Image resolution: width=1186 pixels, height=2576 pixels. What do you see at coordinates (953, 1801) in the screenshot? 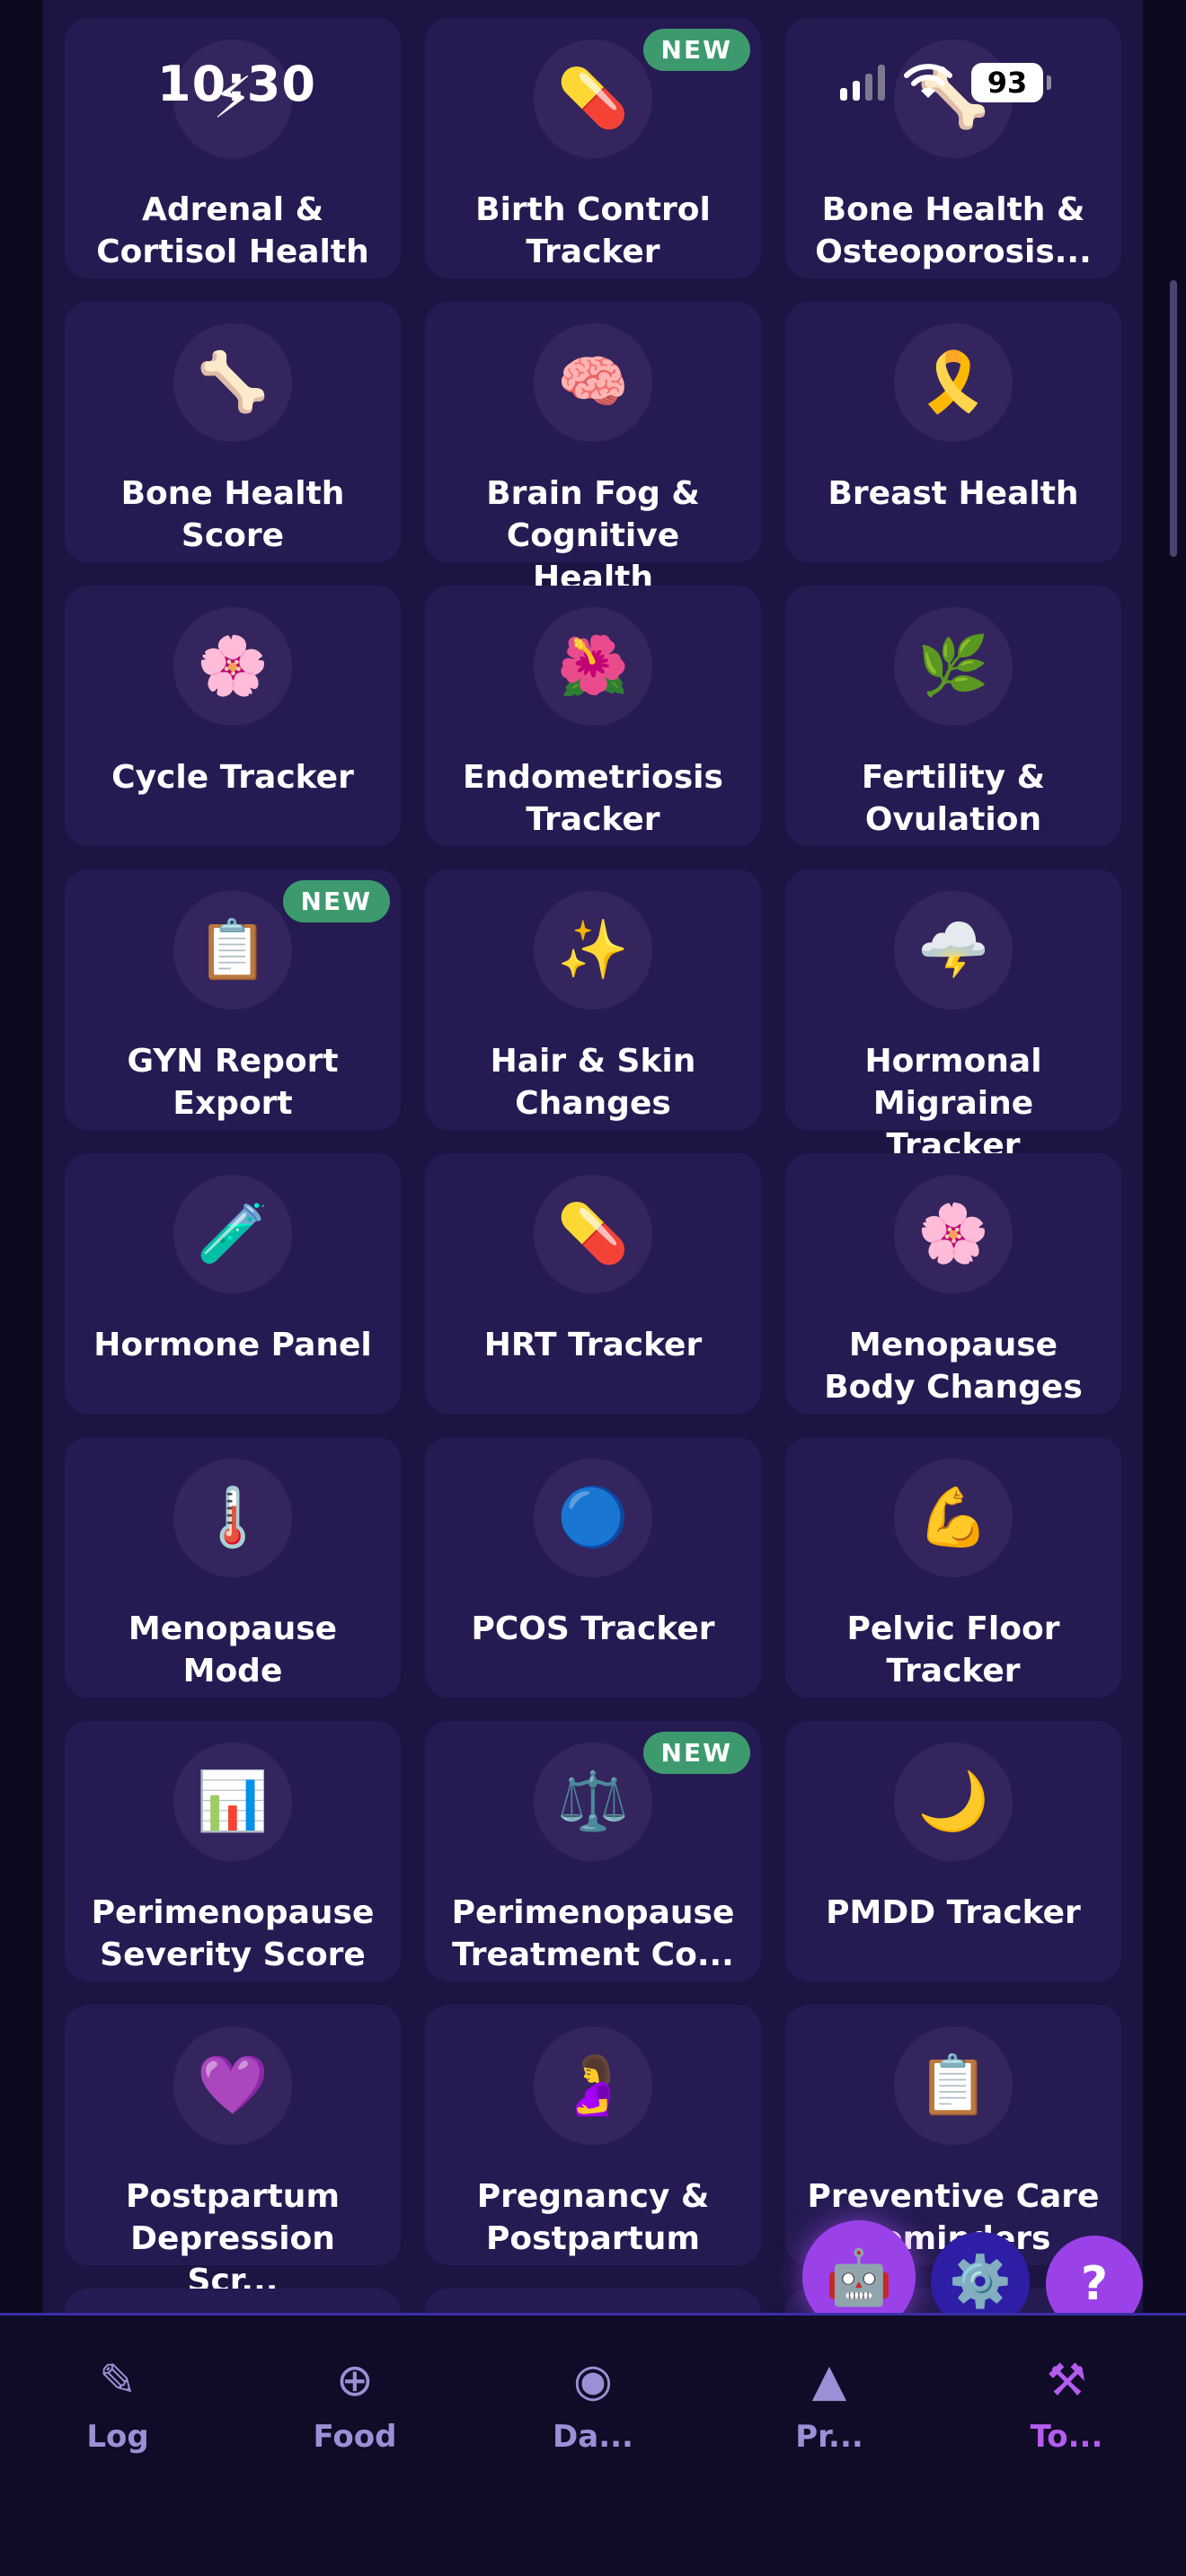
I see `crescent-moon-icon: 🌙` at bounding box center [953, 1801].